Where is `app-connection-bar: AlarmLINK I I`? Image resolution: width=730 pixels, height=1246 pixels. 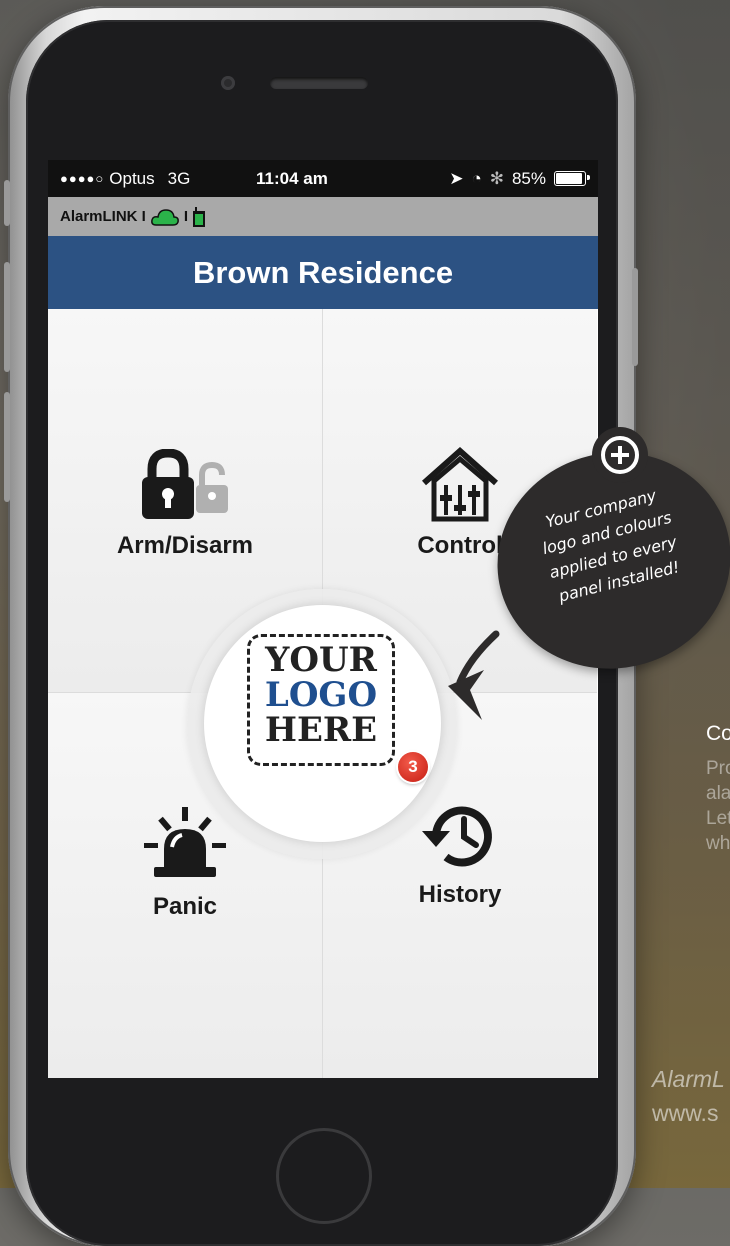 app-connection-bar: AlarmLINK I I is located at coordinates (323, 216).